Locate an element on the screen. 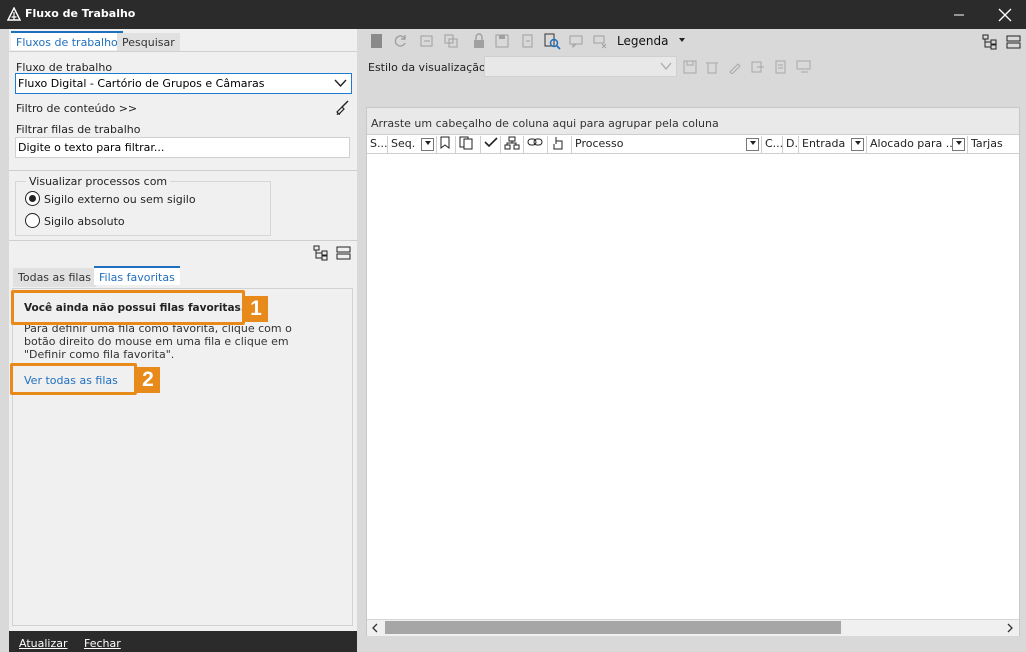  column-header-tarjas: Tarjas is located at coordinates (993, 144).